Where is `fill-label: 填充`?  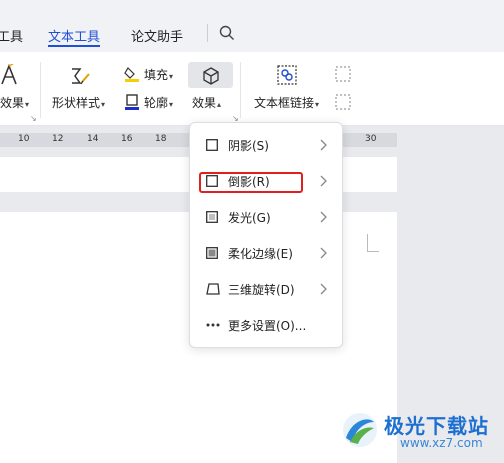 fill-label: 填充 is located at coordinates (156, 75).